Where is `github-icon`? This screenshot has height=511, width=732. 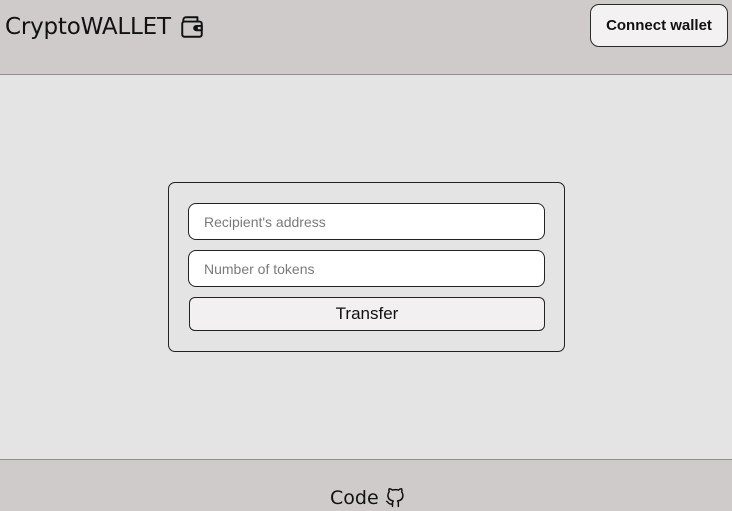 github-icon is located at coordinates (395, 498).